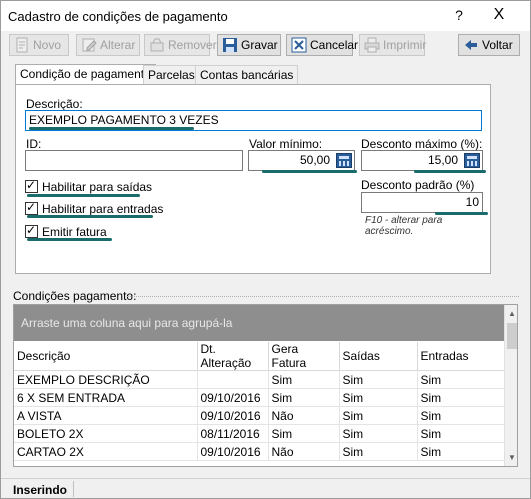 The width and height of the screenshot is (531, 499). I want to click on enable-incoming-checkbox, so click(31, 207).